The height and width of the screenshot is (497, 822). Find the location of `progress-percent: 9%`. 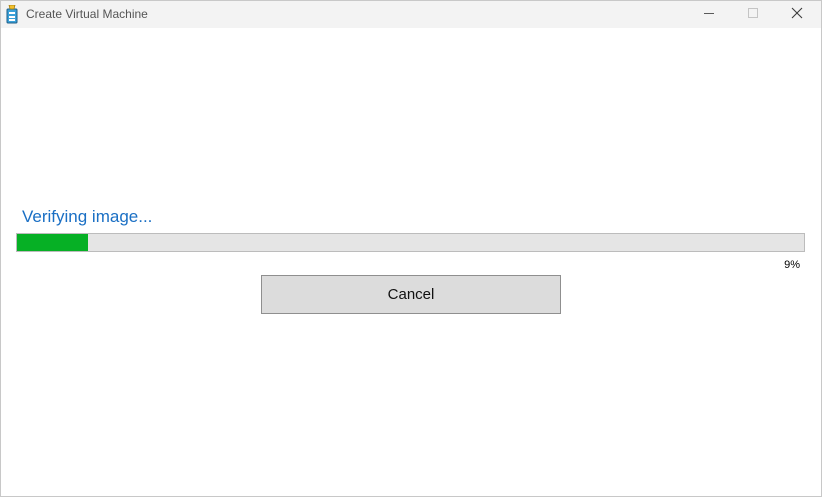

progress-percent: 9% is located at coordinates (792, 265).